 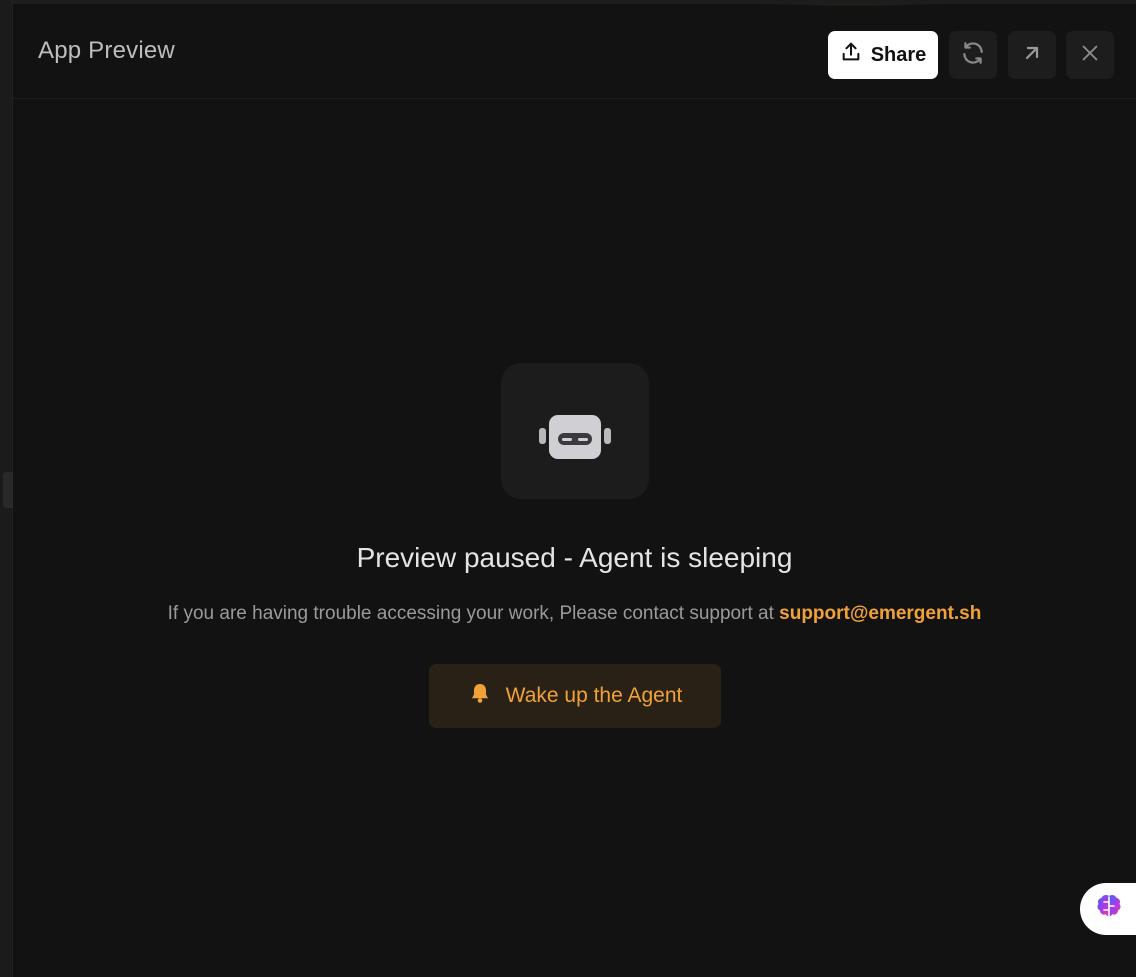 What do you see at coordinates (851, 55) in the screenshot?
I see `upload-icon` at bounding box center [851, 55].